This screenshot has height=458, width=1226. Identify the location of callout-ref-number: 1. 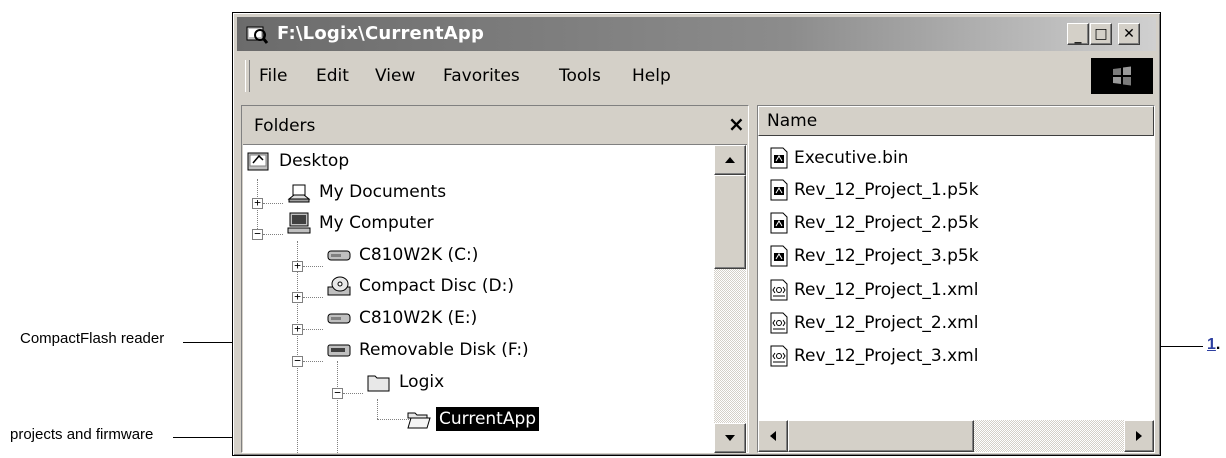
(1211, 344).